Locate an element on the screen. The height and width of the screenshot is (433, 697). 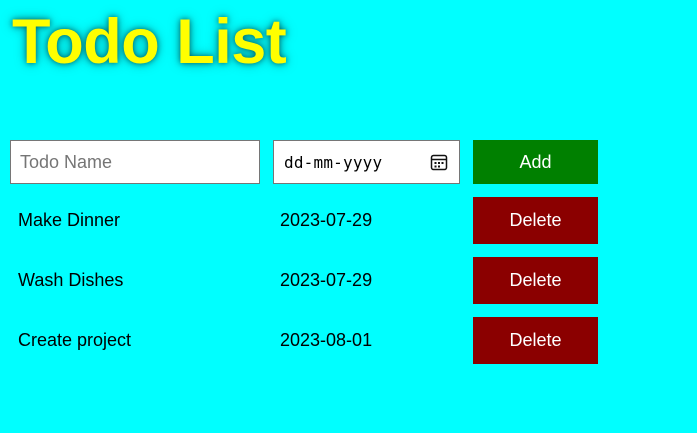
todo-name-input is located at coordinates (135, 162).